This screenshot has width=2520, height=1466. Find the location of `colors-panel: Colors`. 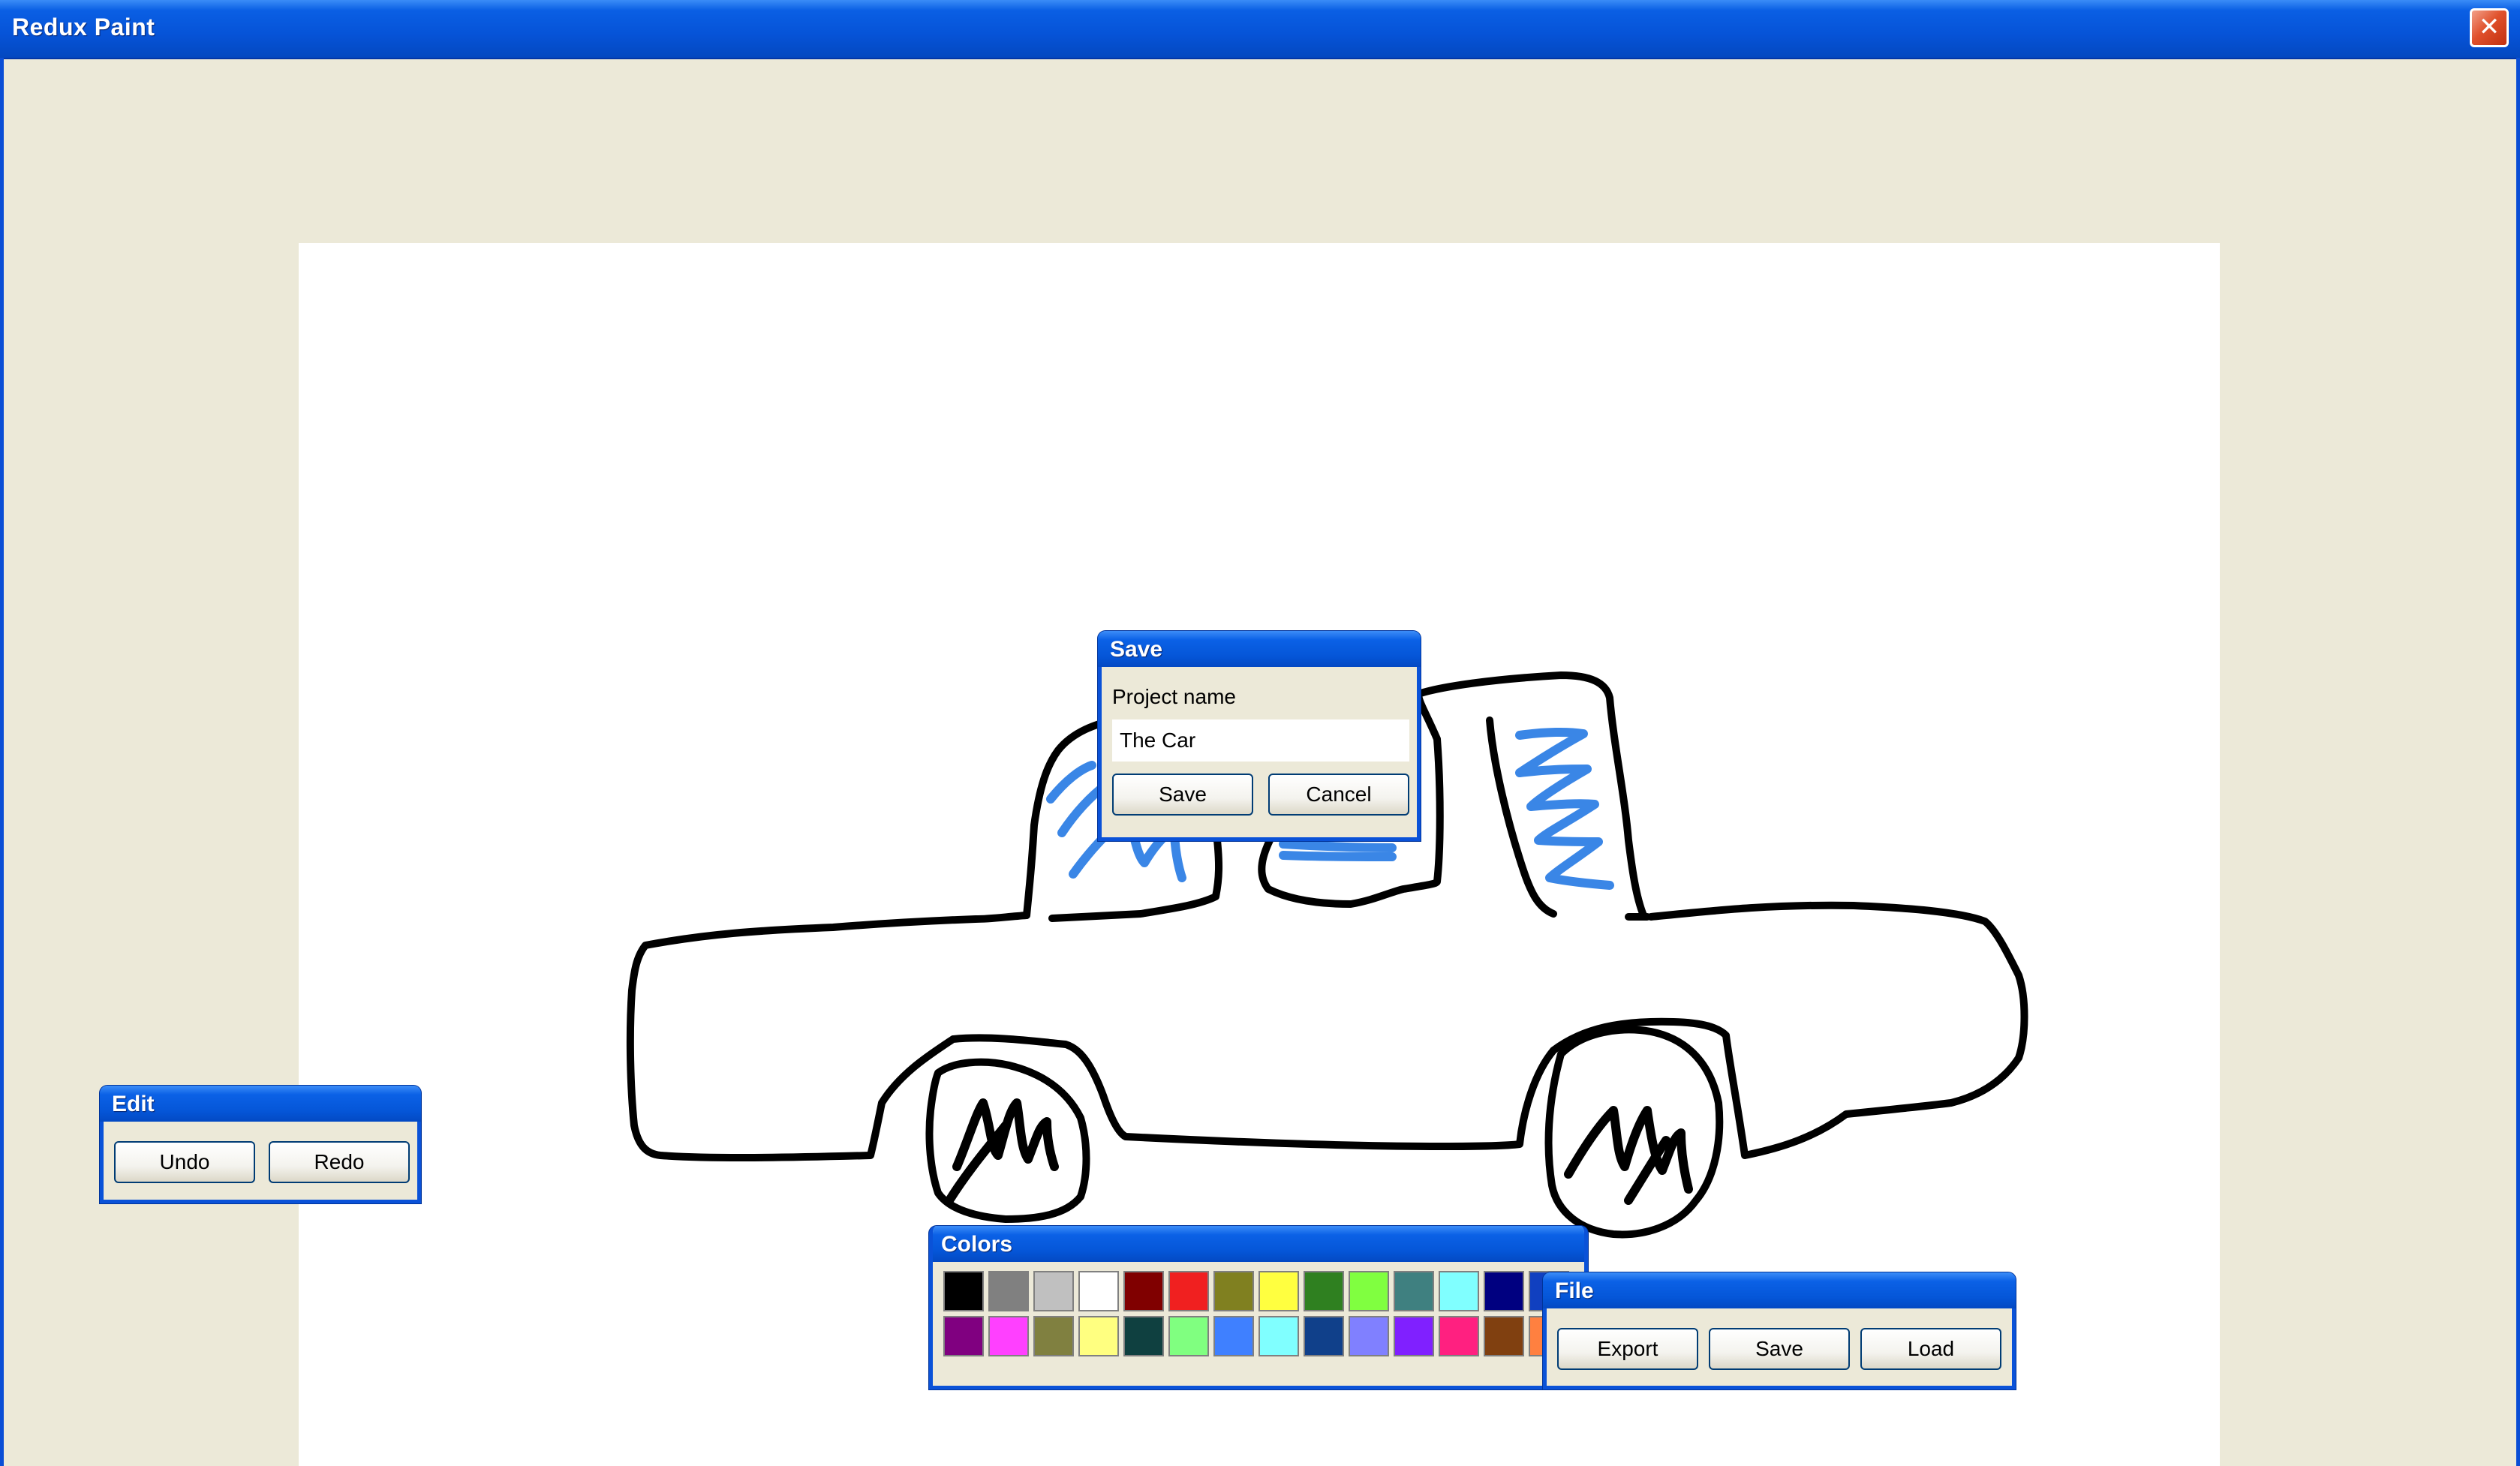

colors-panel: Colors is located at coordinates (1258, 1307).